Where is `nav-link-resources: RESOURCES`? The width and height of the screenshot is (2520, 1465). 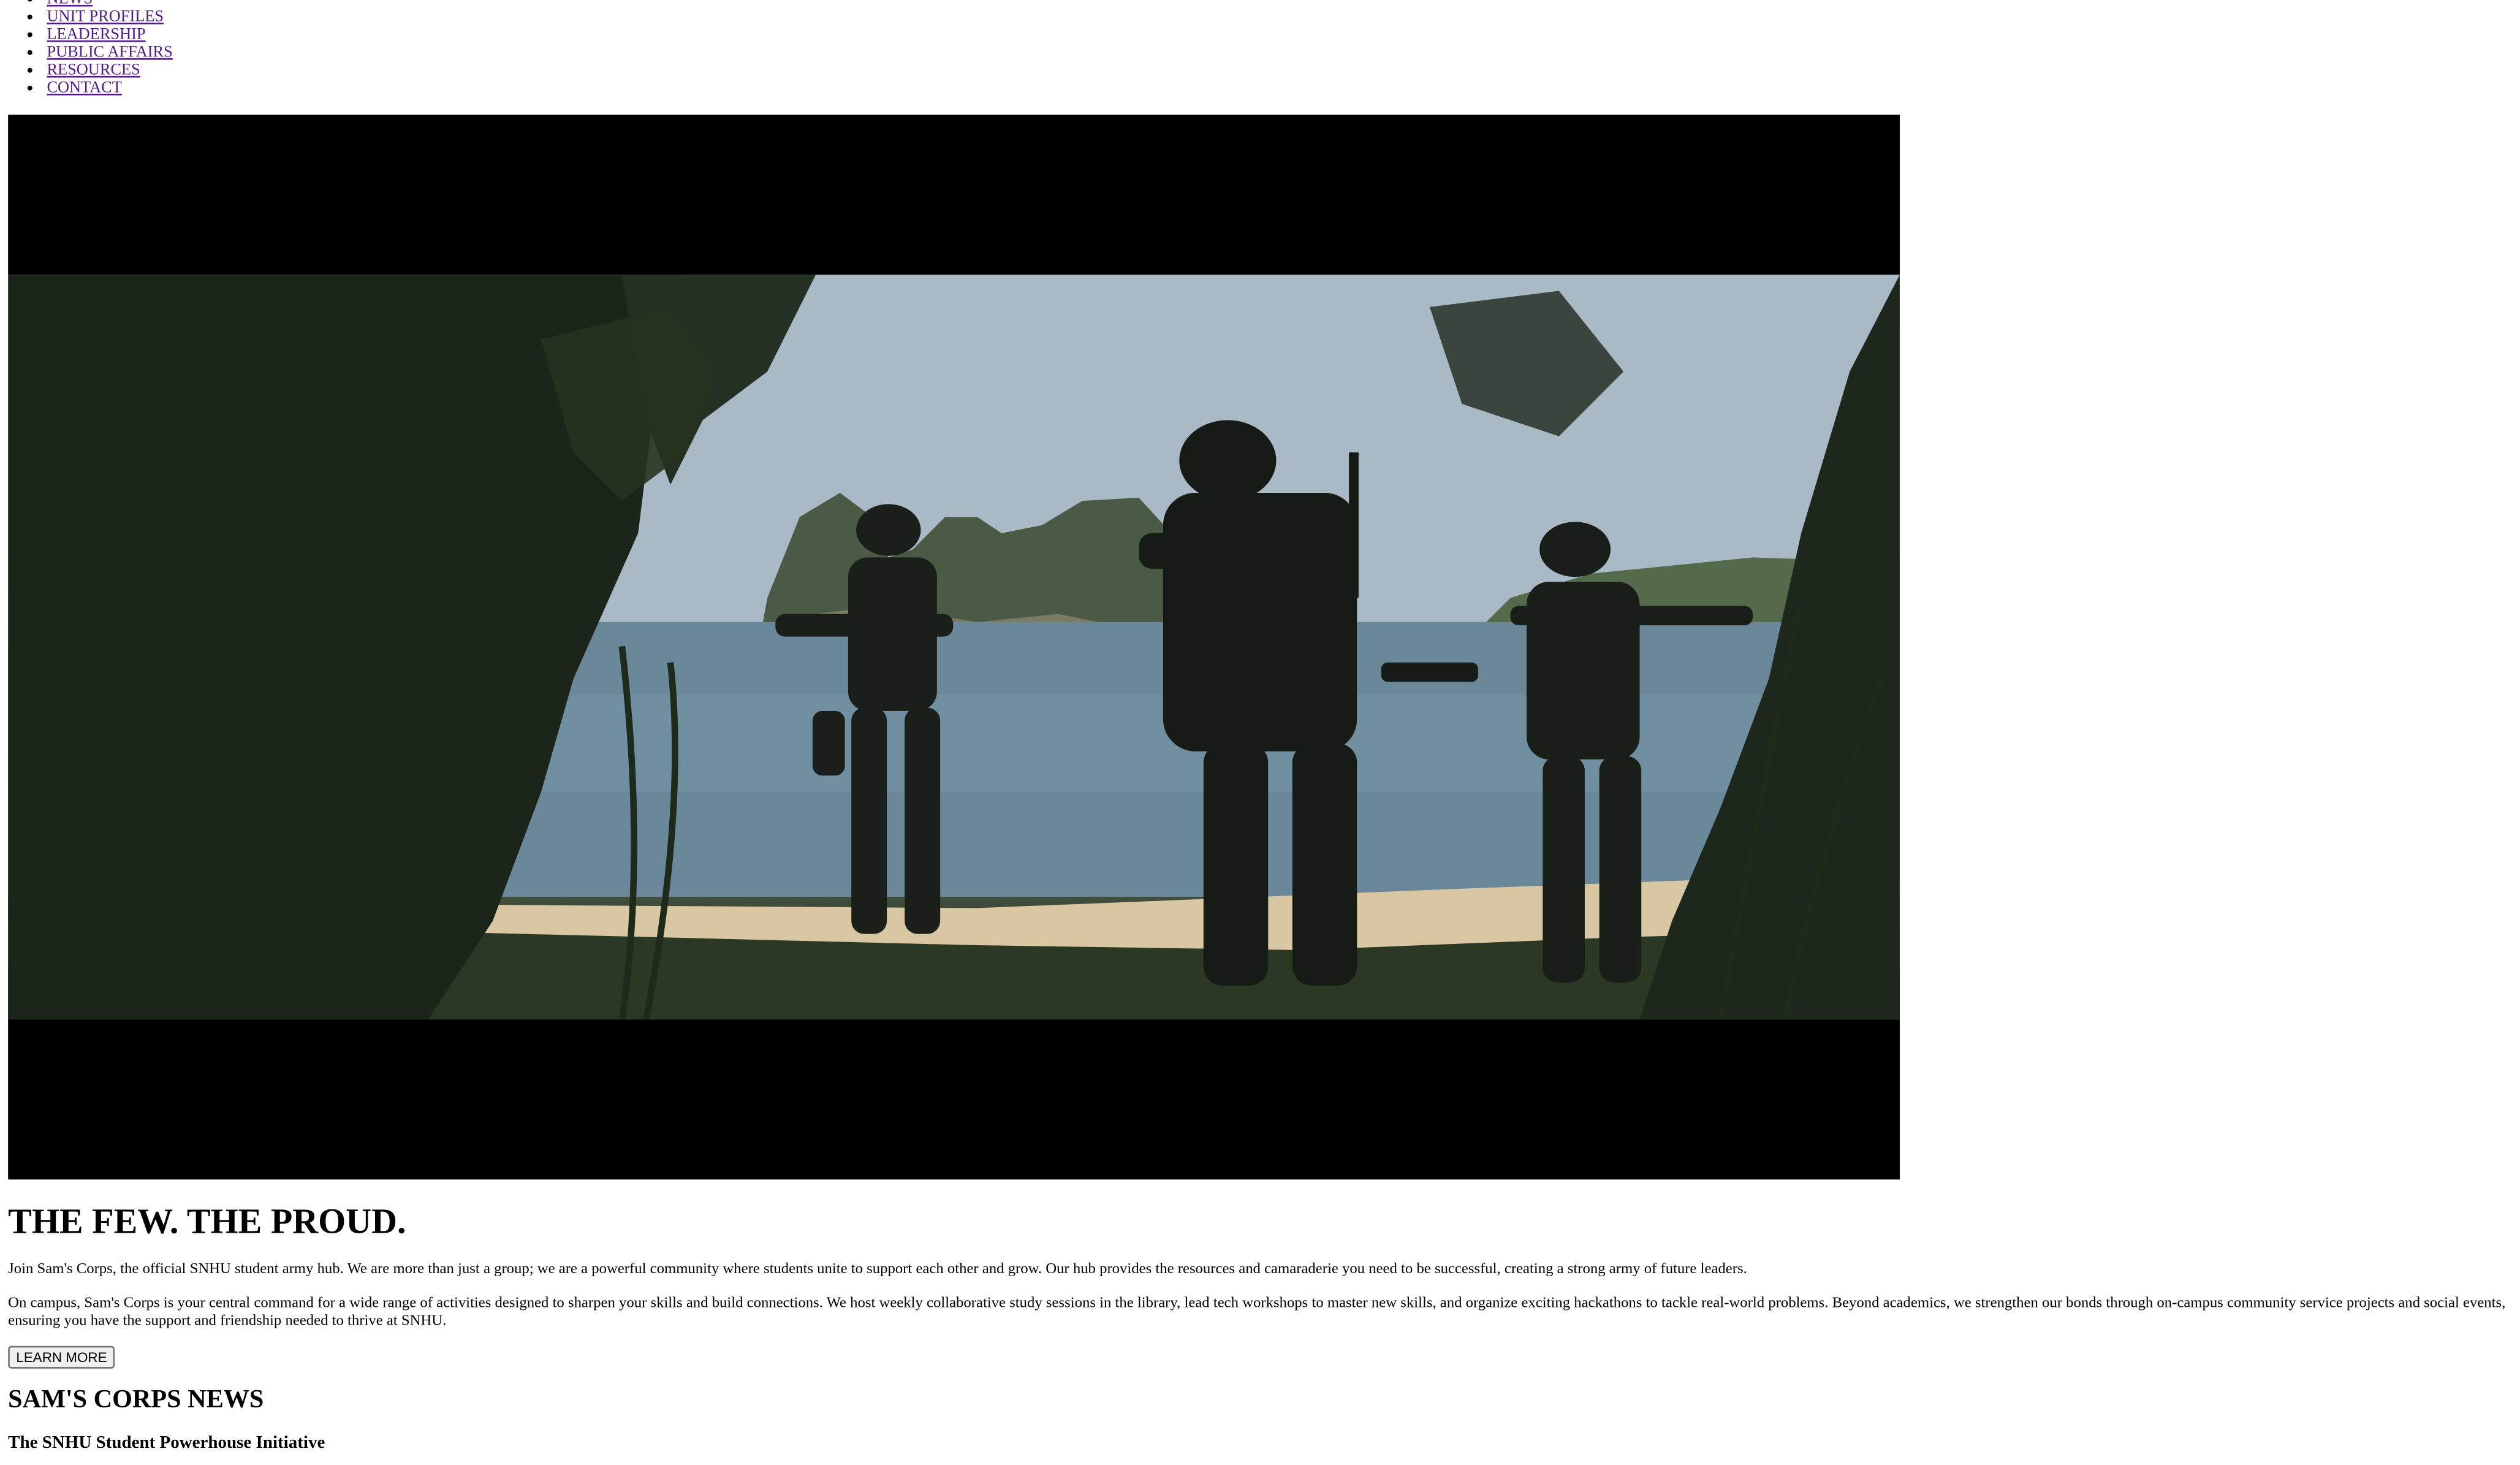
nav-link-resources: RESOURCES is located at coordinates (94, 70).